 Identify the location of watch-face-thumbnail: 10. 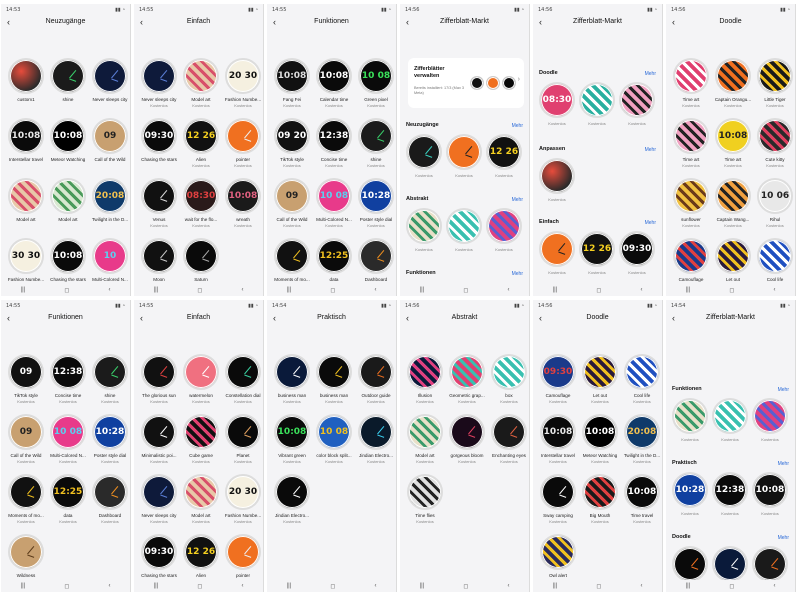
(110, 256).